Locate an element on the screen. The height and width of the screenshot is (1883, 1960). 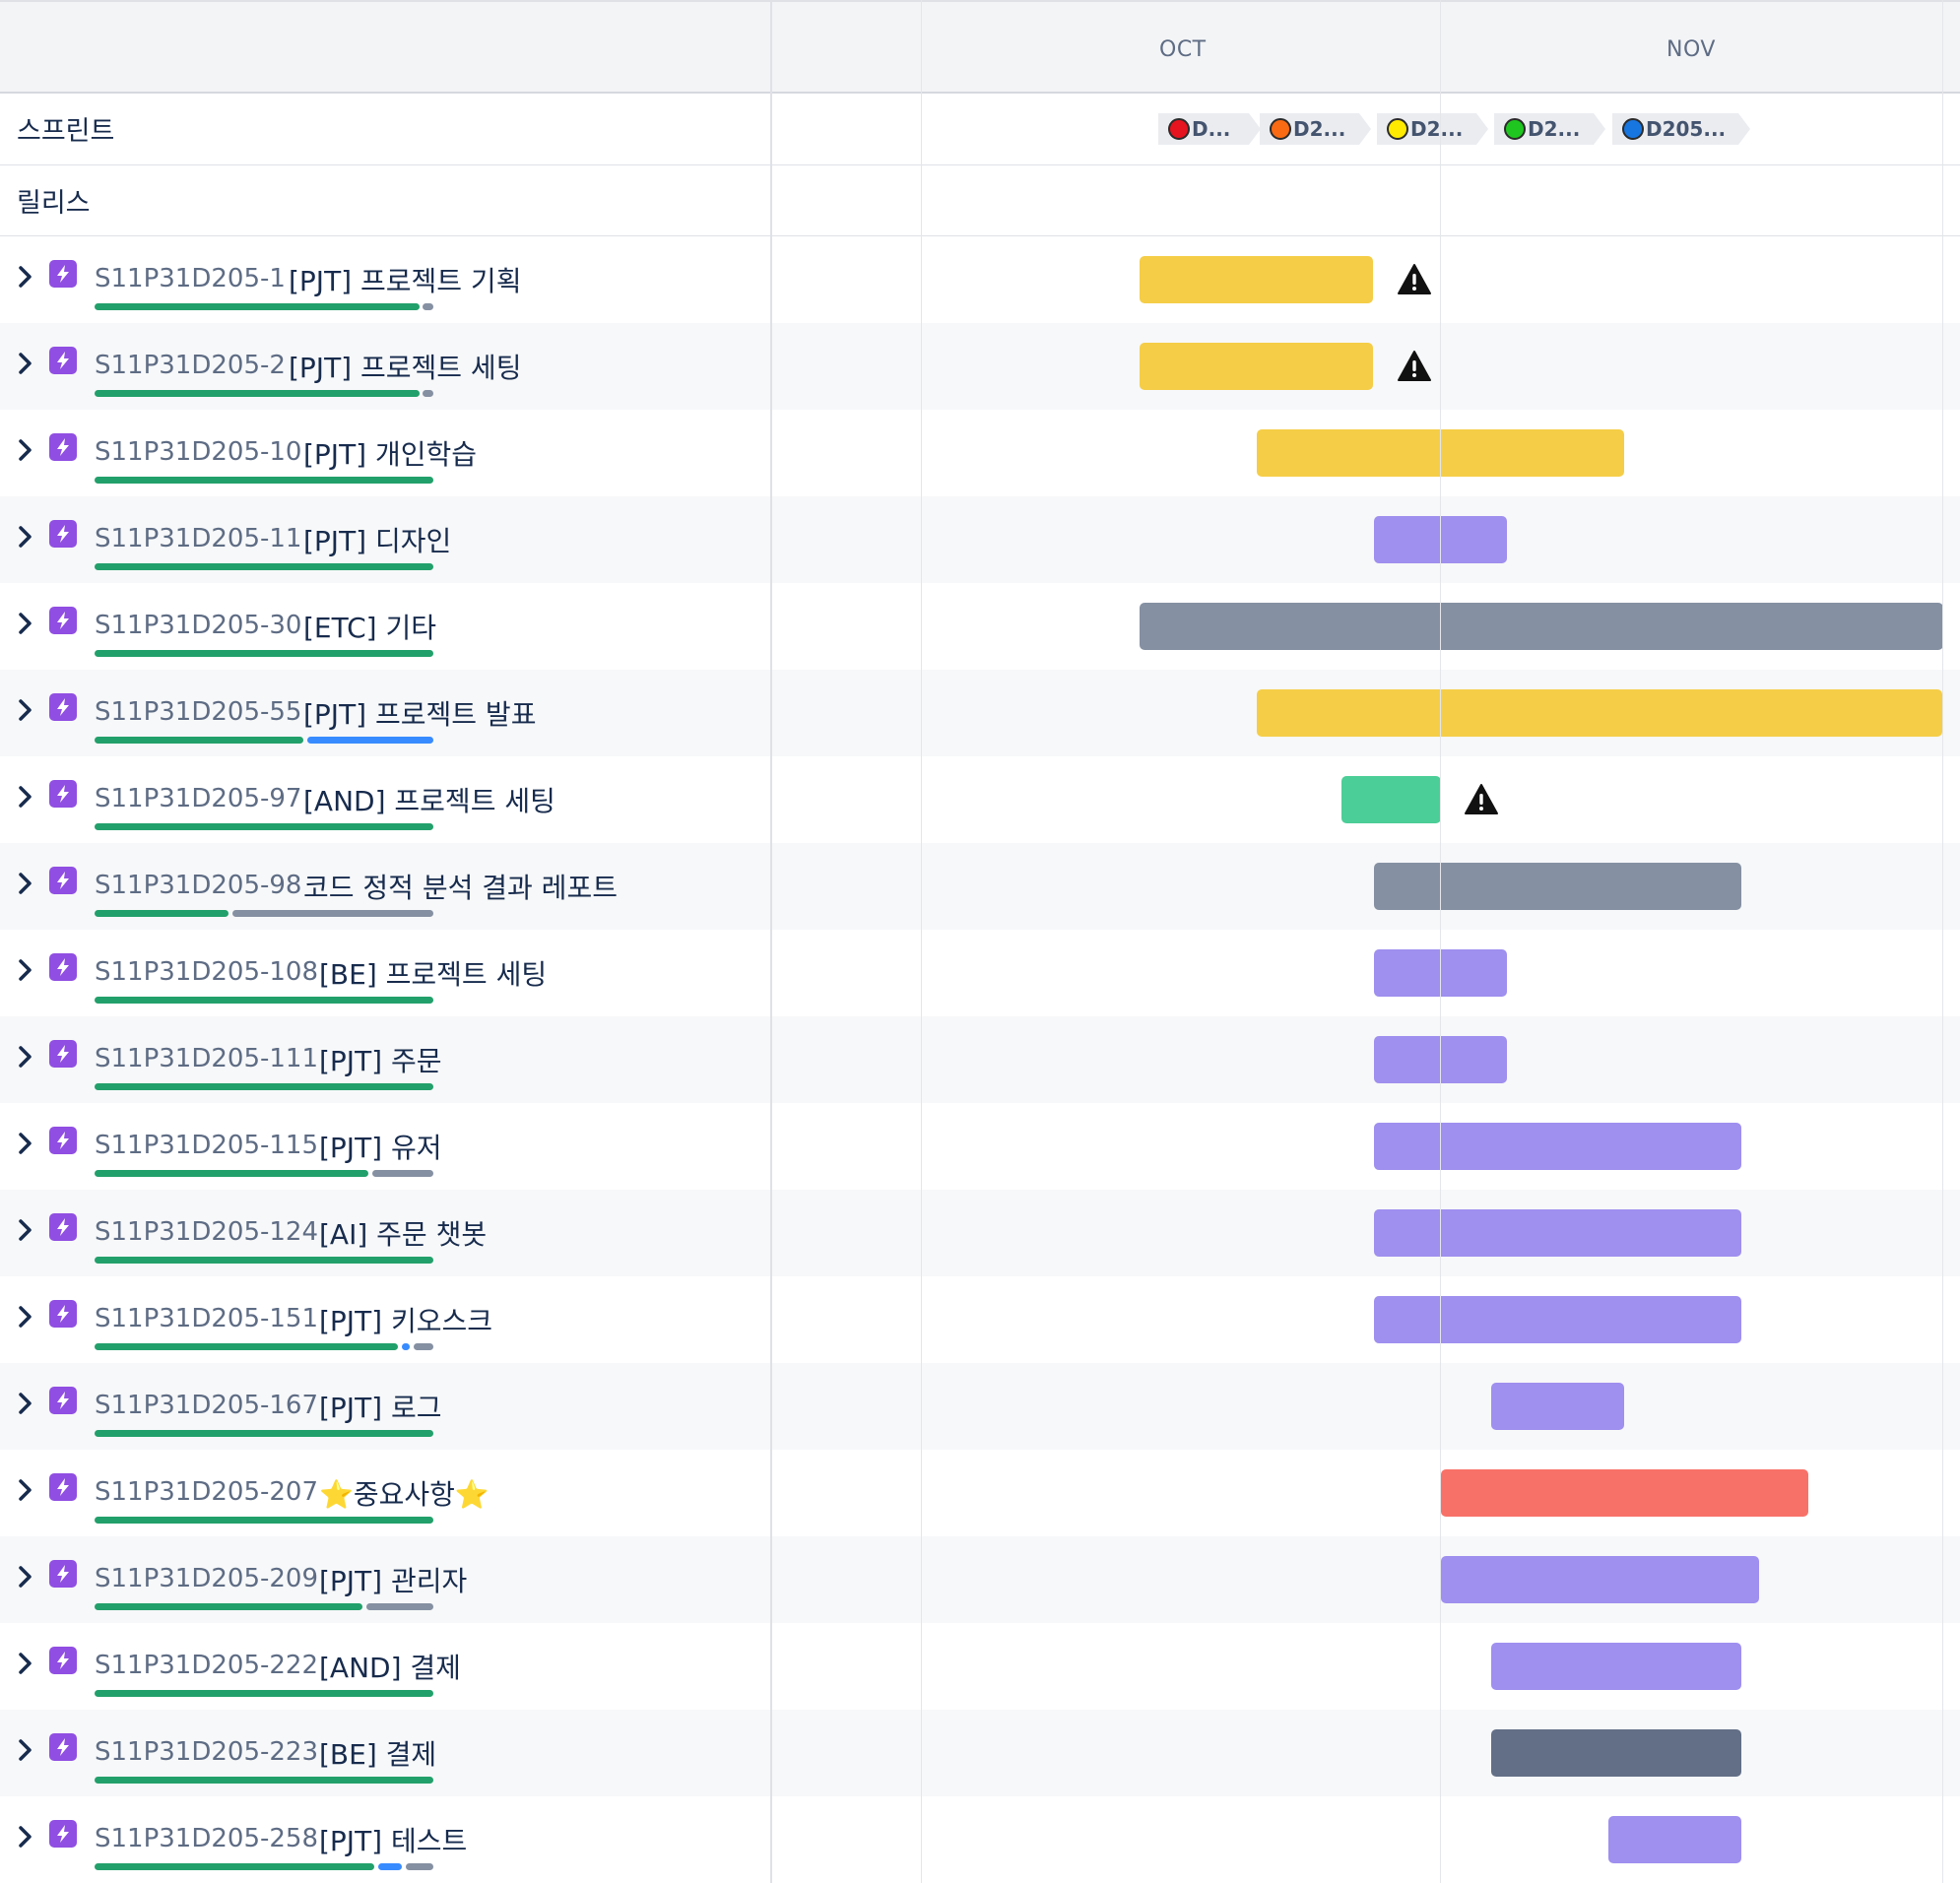
issue-row: S11P31D205-2 [PJT] 프로젝트 세팅 is located at coordinates (980, 367).